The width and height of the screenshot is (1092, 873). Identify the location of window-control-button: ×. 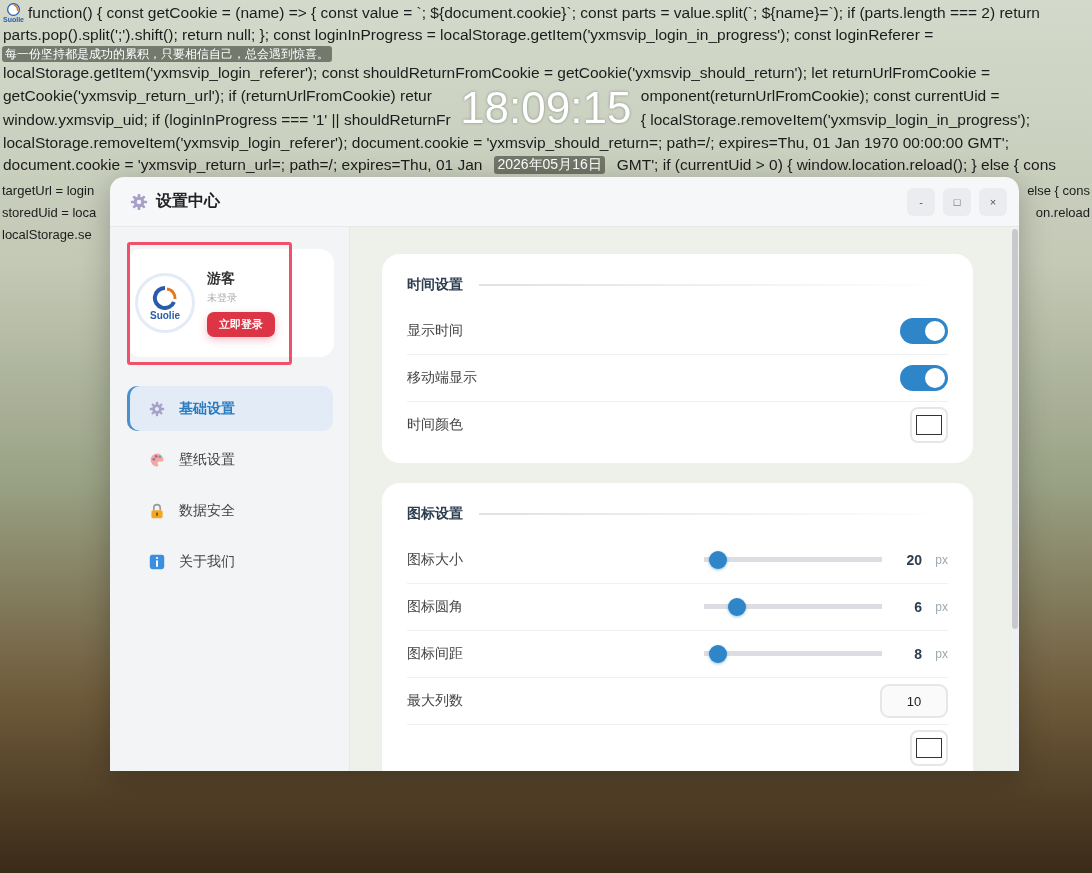
(993, 201).